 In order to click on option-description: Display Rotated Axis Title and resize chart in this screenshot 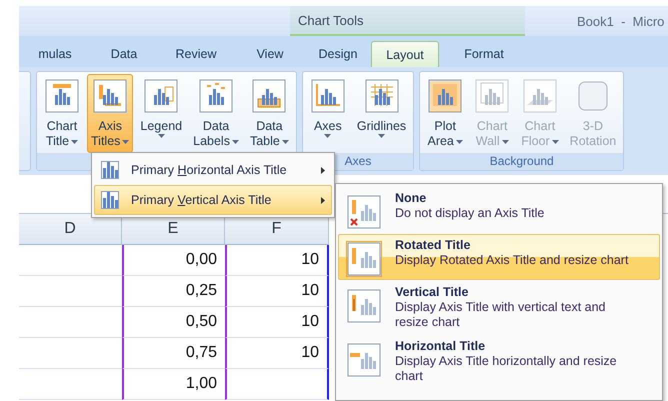, I will do `click(512, 260)`.